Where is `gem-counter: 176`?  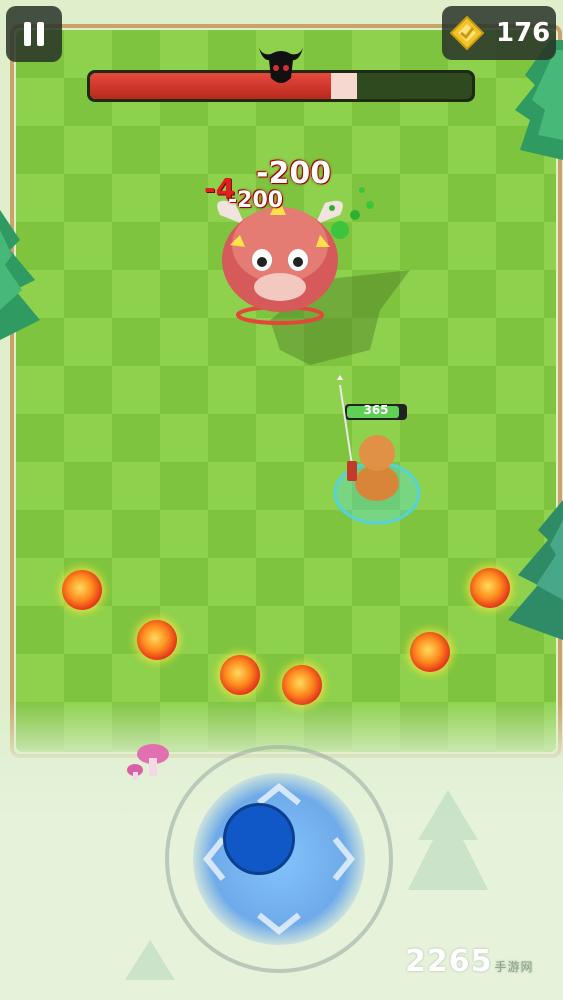 gem-counter: 176 is located at coordinates (499, 33).